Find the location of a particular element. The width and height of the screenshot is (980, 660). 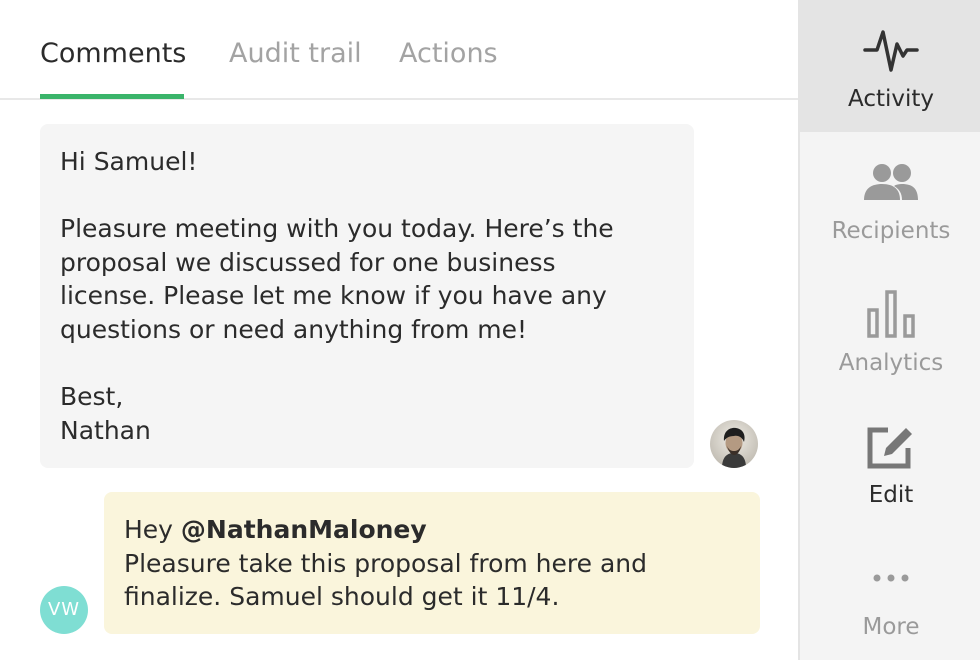

sidebar-item-edit: Edit is located at coordinates (890, 462).